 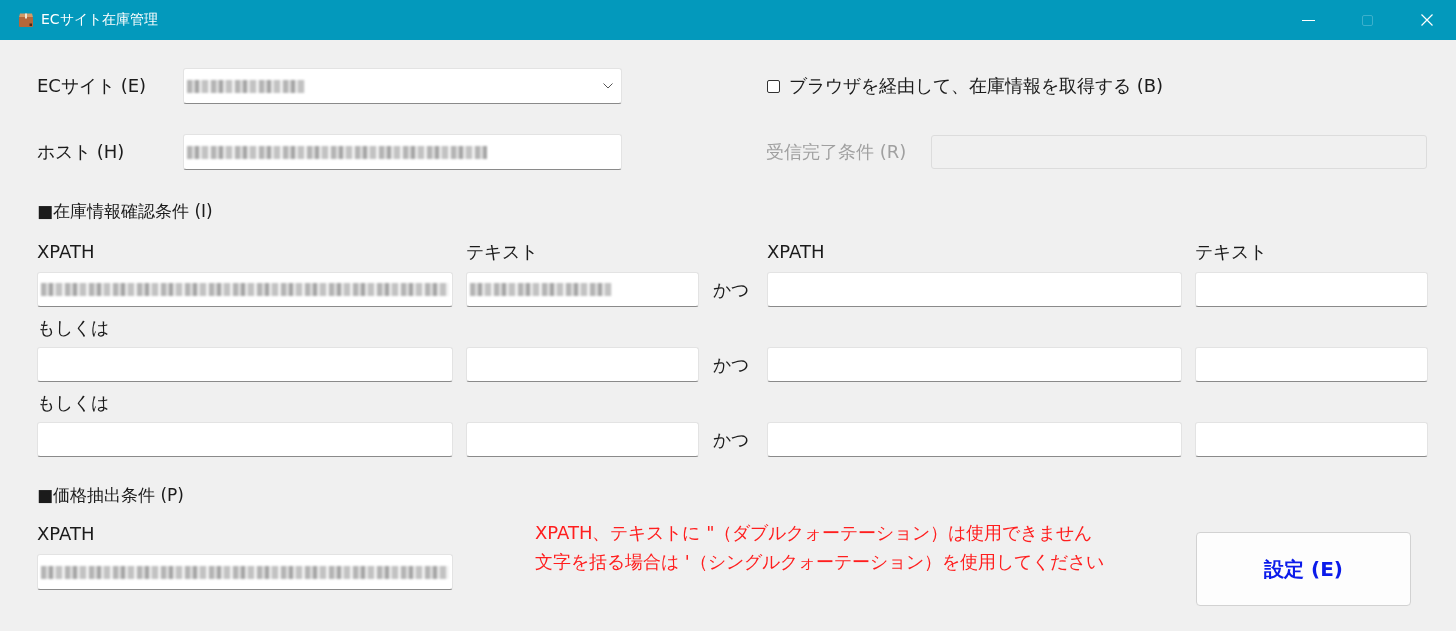 I want to click on submit-button: 設定 (E), so click(x=1303, y=569).